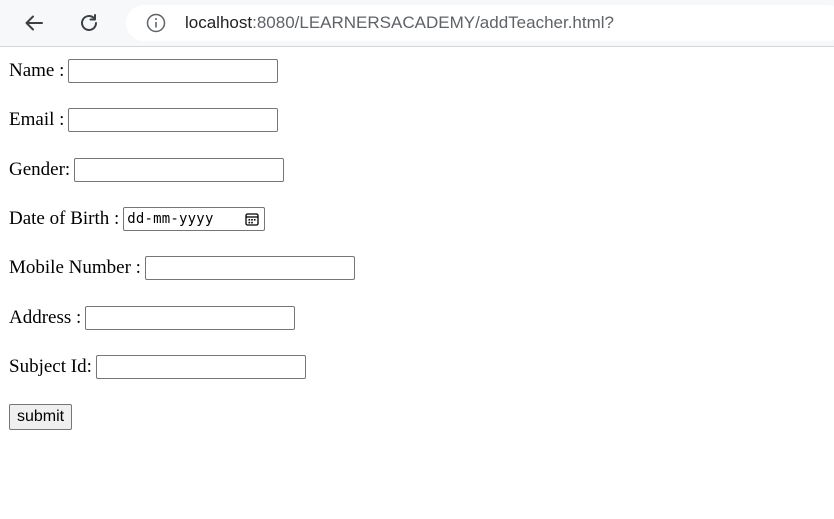  Describe the element at coordinates (37, 119) in the screenshot. I see `email-label: Email :` at that location.